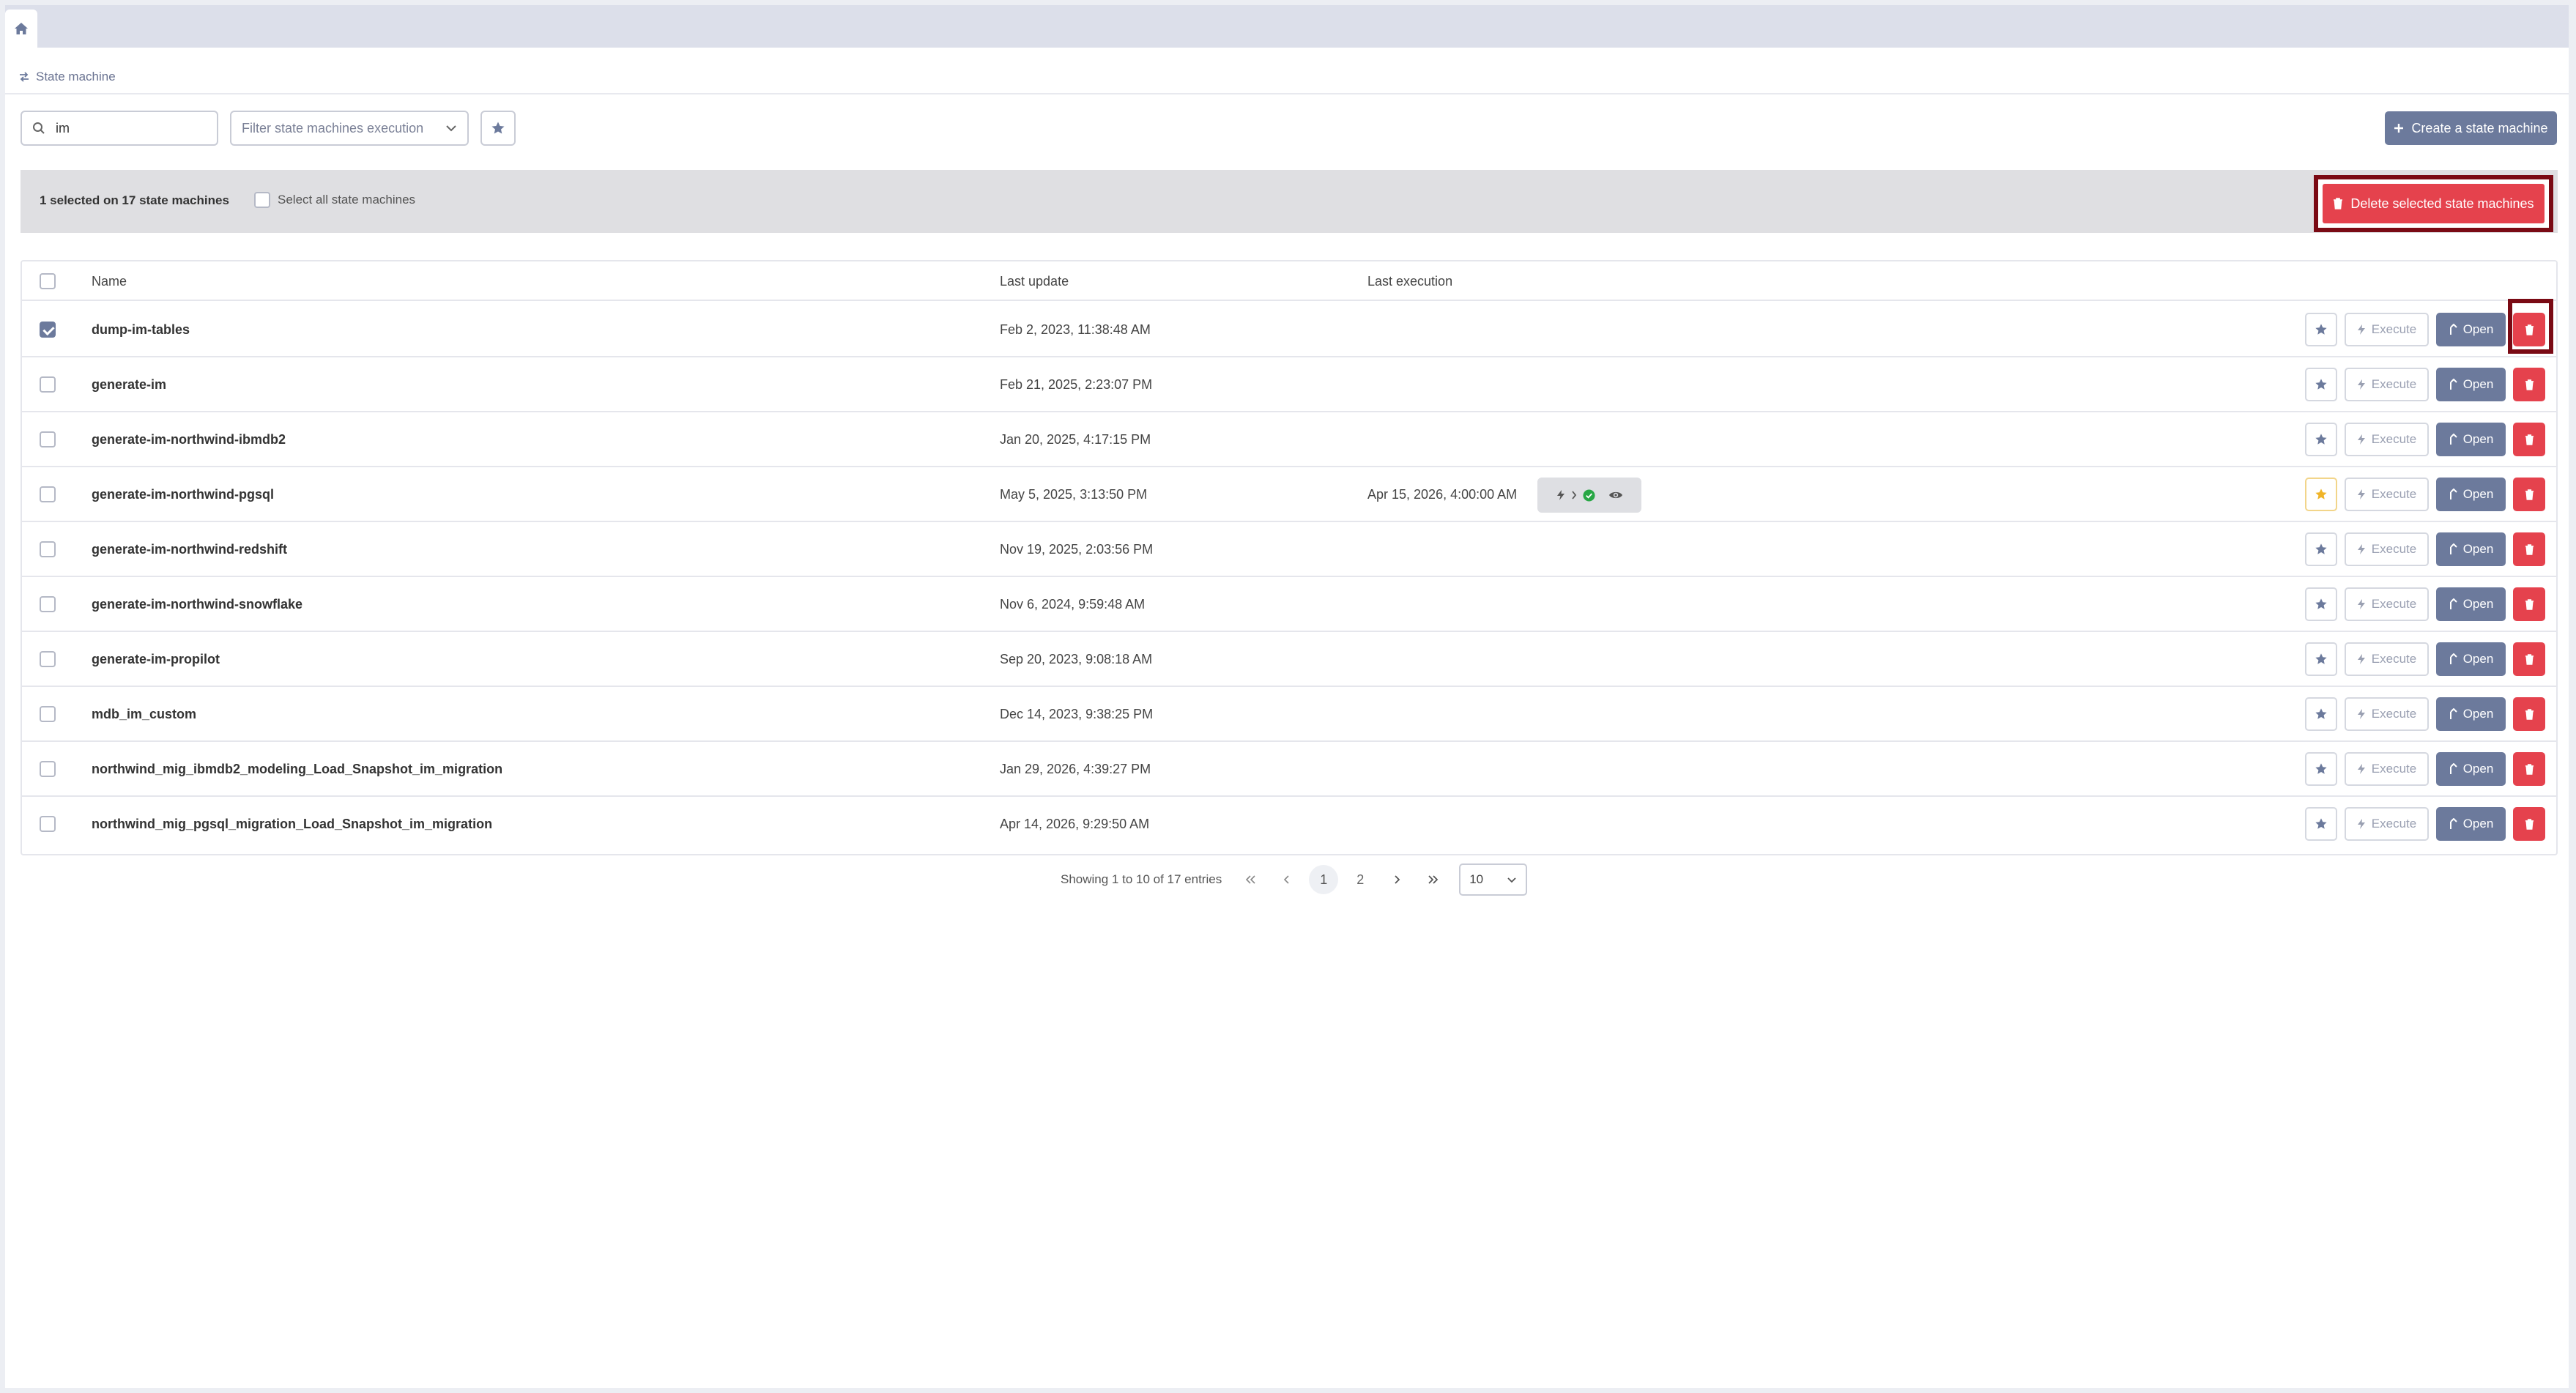  Describe the element at coordinates (1324, 879) in the screenshot. I see `page-button-1: 1` at that location.